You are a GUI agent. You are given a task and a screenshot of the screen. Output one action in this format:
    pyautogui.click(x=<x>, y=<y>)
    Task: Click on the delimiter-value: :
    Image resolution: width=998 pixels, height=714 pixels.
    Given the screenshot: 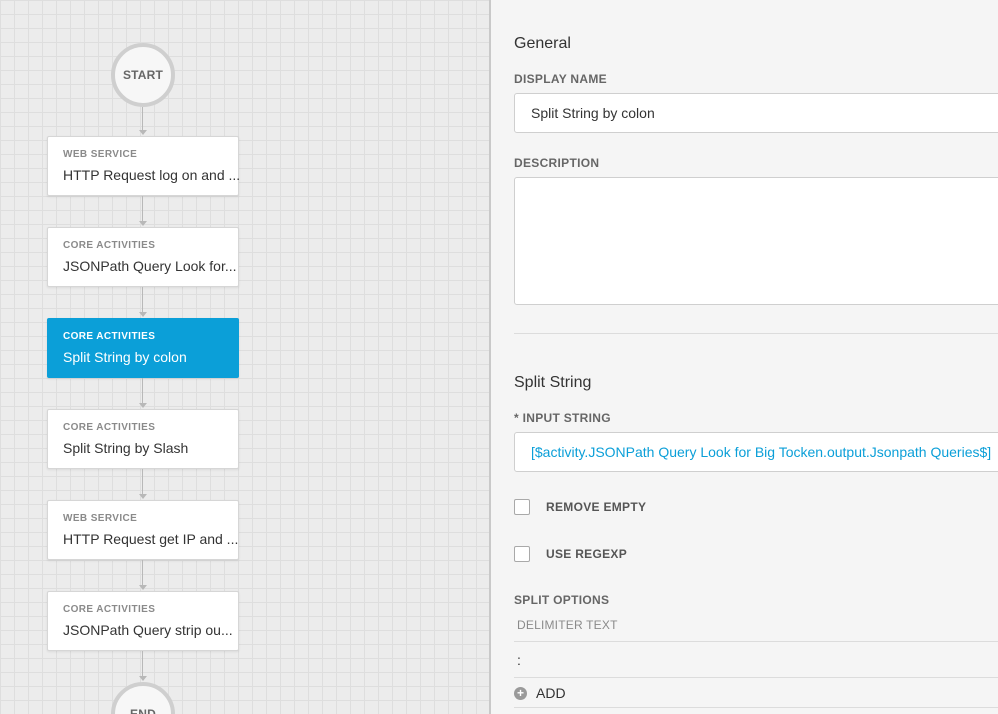 What is the action you would take?
    pyautogui.click(x=519, y=660)
    